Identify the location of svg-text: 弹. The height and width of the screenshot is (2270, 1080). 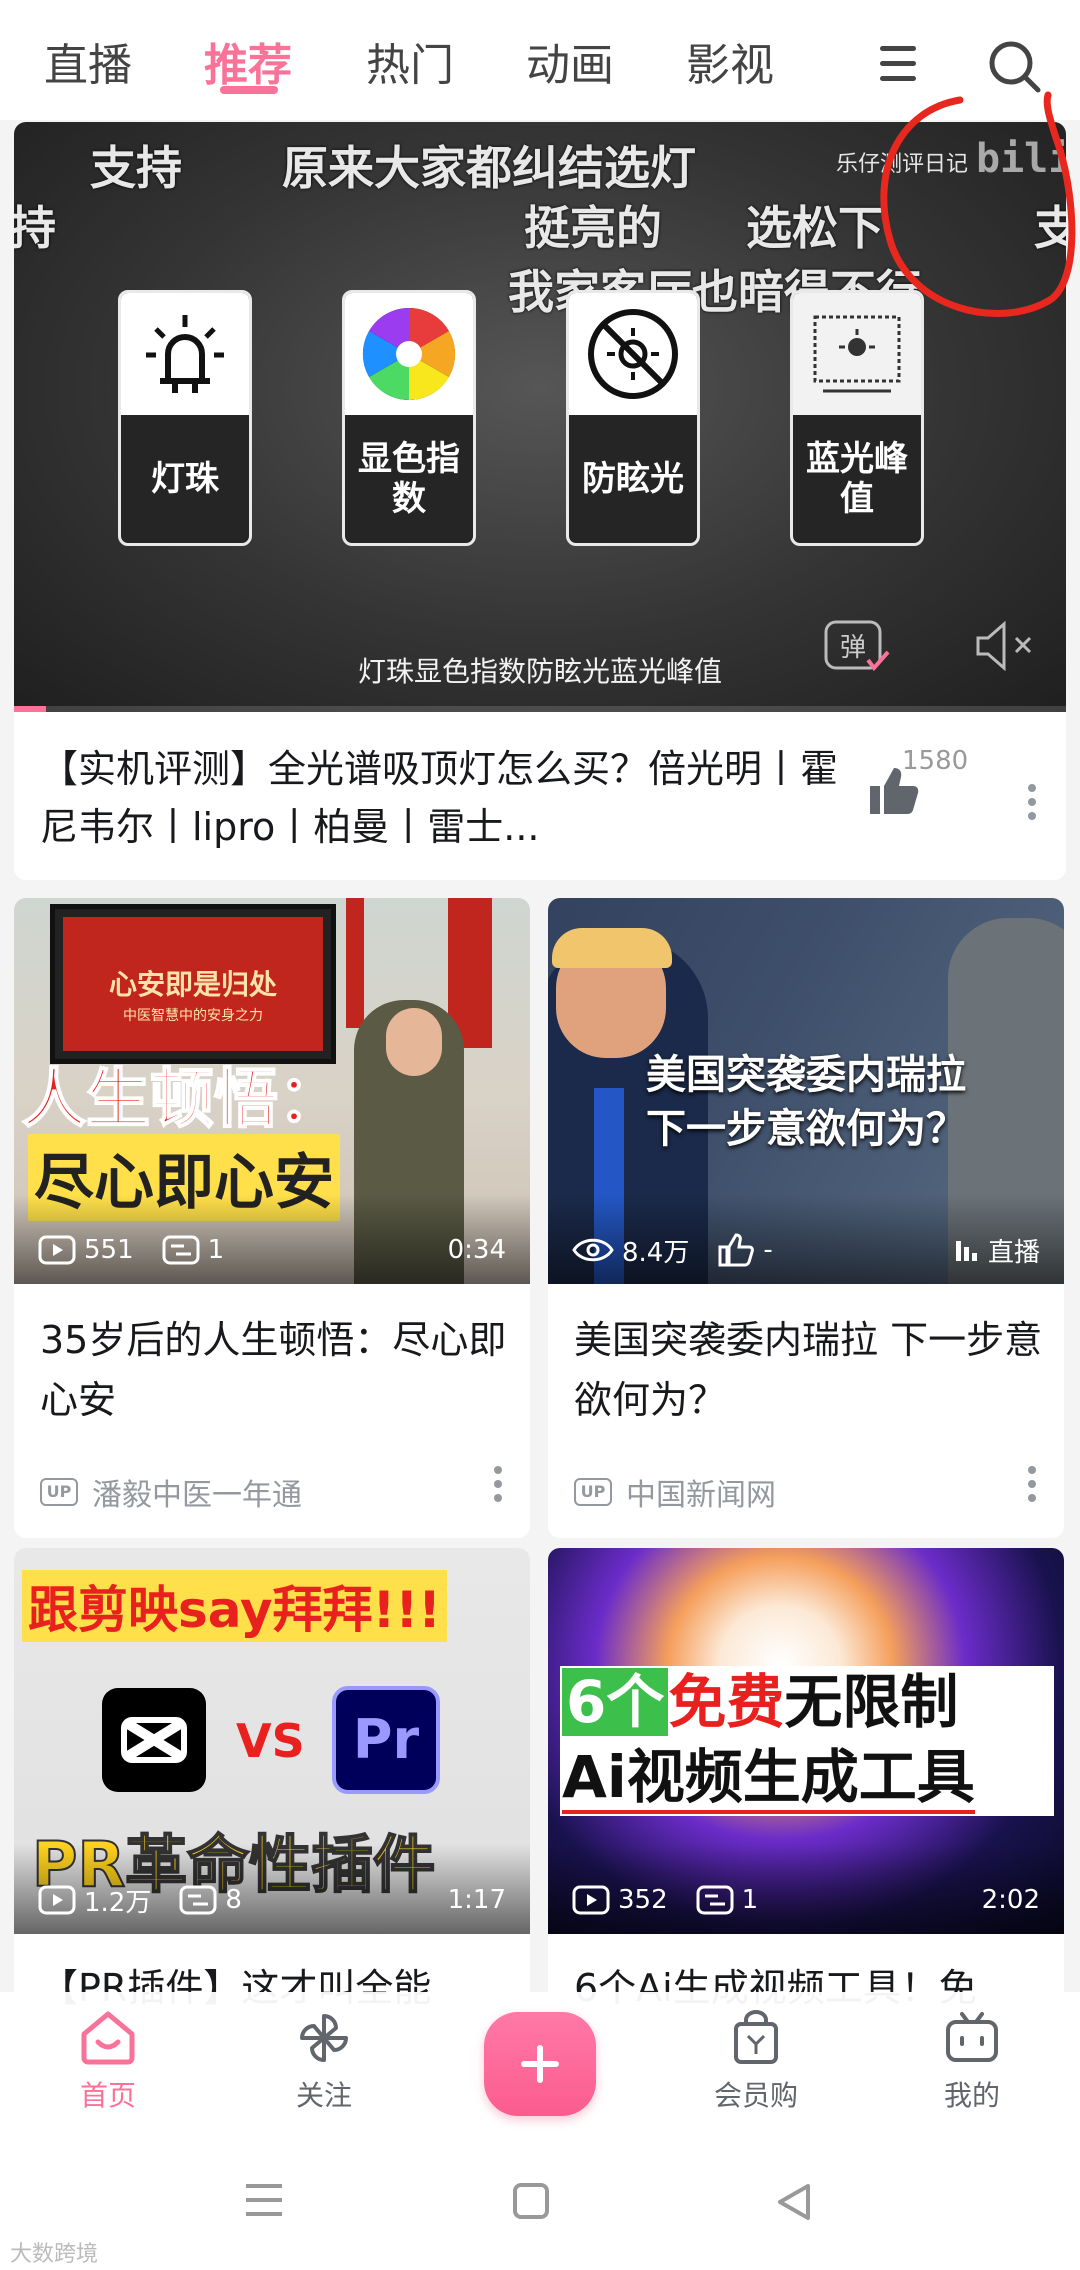
(853, 648).